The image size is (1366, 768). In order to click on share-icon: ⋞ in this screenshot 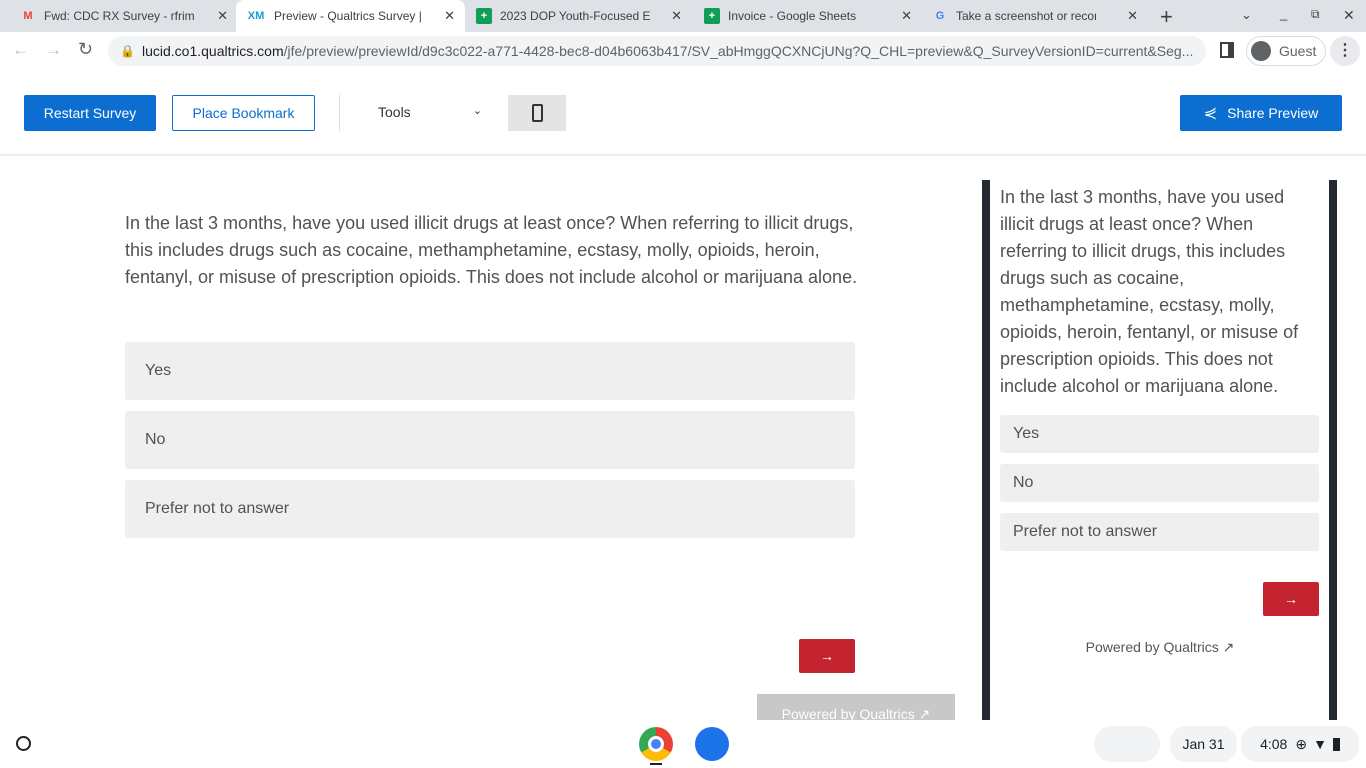, I will do `click(1210, 113)`.